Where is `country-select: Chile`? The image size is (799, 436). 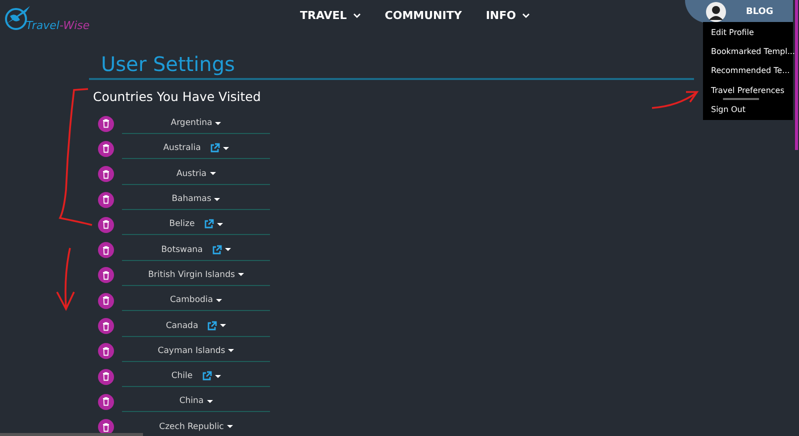 country-select: Chile is located at coordinates (196, 377).